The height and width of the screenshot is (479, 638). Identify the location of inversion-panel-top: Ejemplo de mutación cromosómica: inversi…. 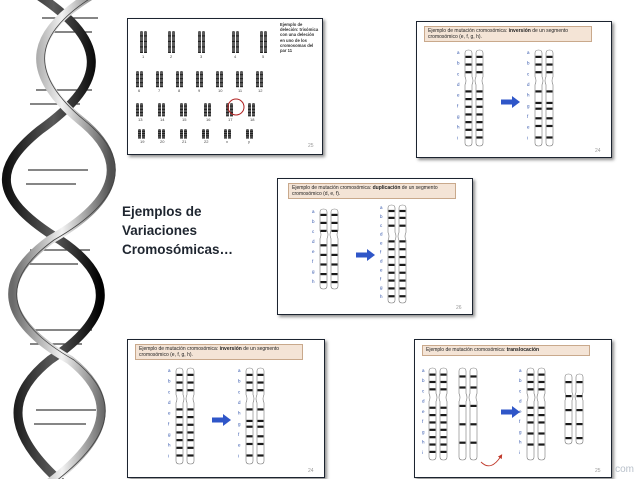
(514, 89).